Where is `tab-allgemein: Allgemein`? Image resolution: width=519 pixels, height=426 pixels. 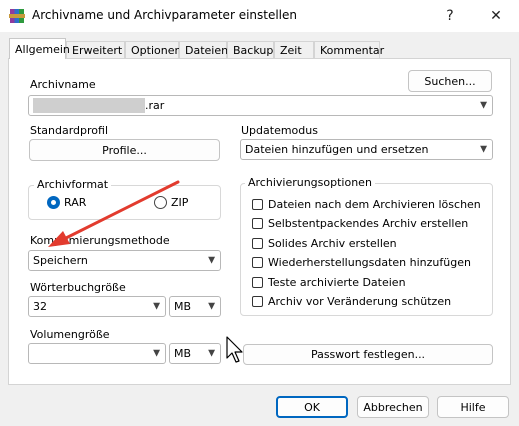
tab-allgemein: Allgemein is located at coordinates (39, 48).